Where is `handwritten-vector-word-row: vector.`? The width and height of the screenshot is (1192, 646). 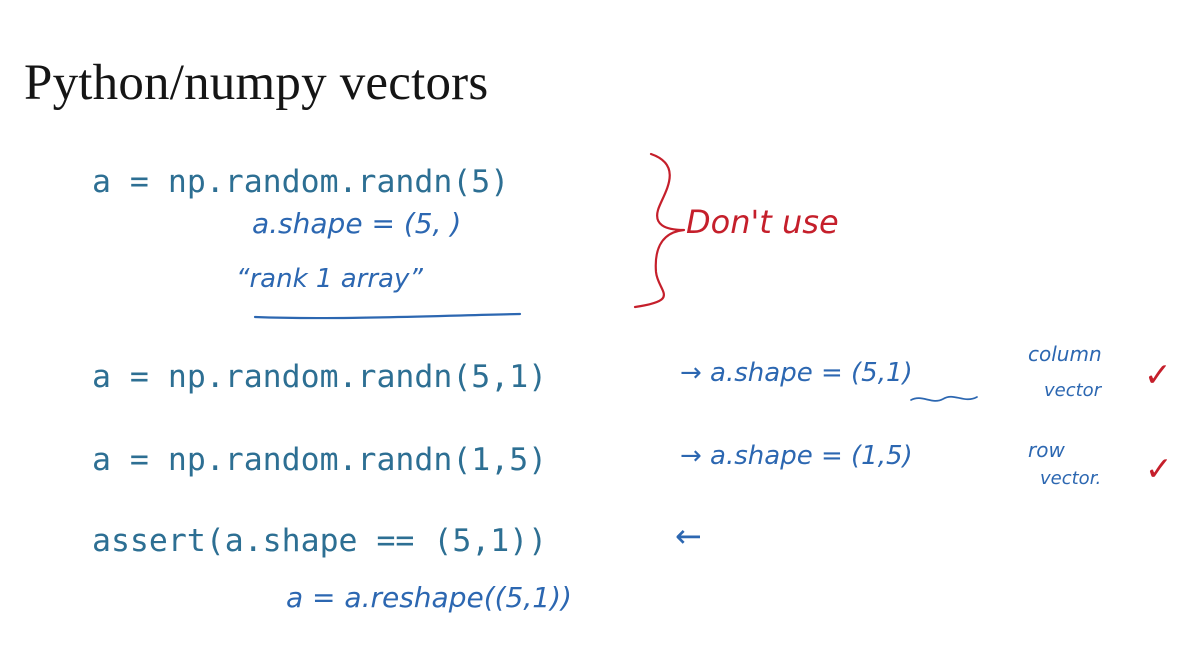
handwritten-vector-word-row: vector. is located at coordinates (1071, 478).